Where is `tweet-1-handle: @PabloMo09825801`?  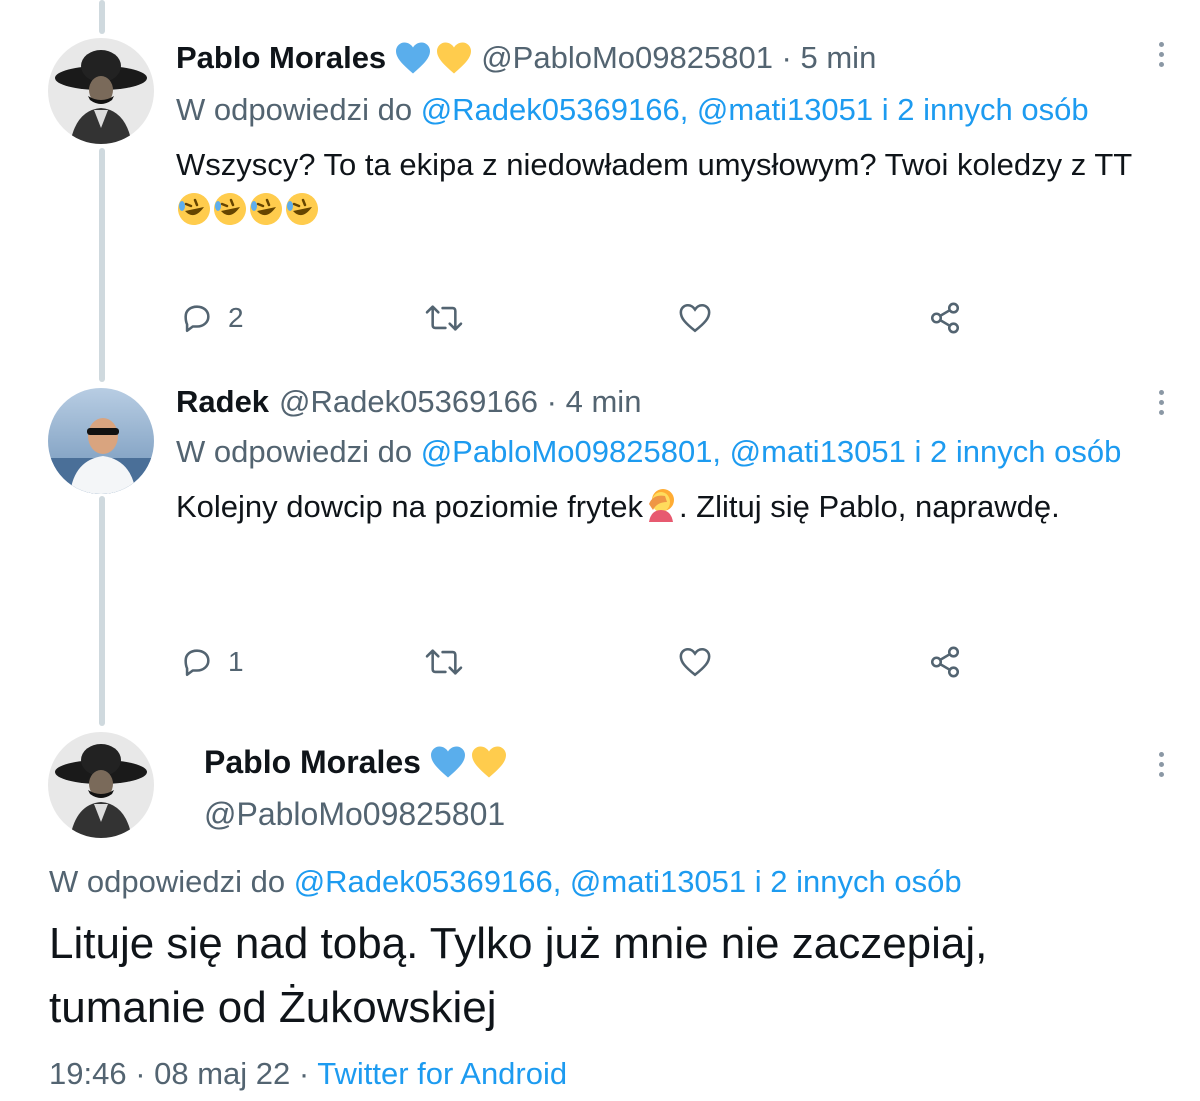
tweet-1-handle: @PabloMo09825801 is located at coordinates (627, 58).